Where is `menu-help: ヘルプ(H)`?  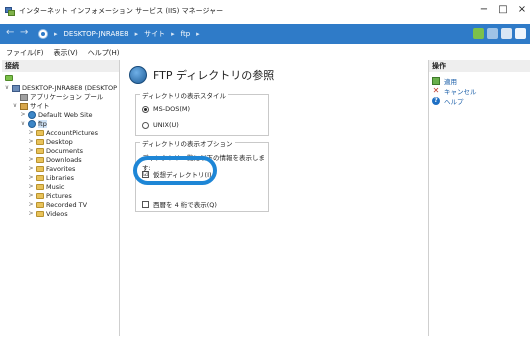 menu-help: ヘルプ(H) is located at coordinates (104, 53).